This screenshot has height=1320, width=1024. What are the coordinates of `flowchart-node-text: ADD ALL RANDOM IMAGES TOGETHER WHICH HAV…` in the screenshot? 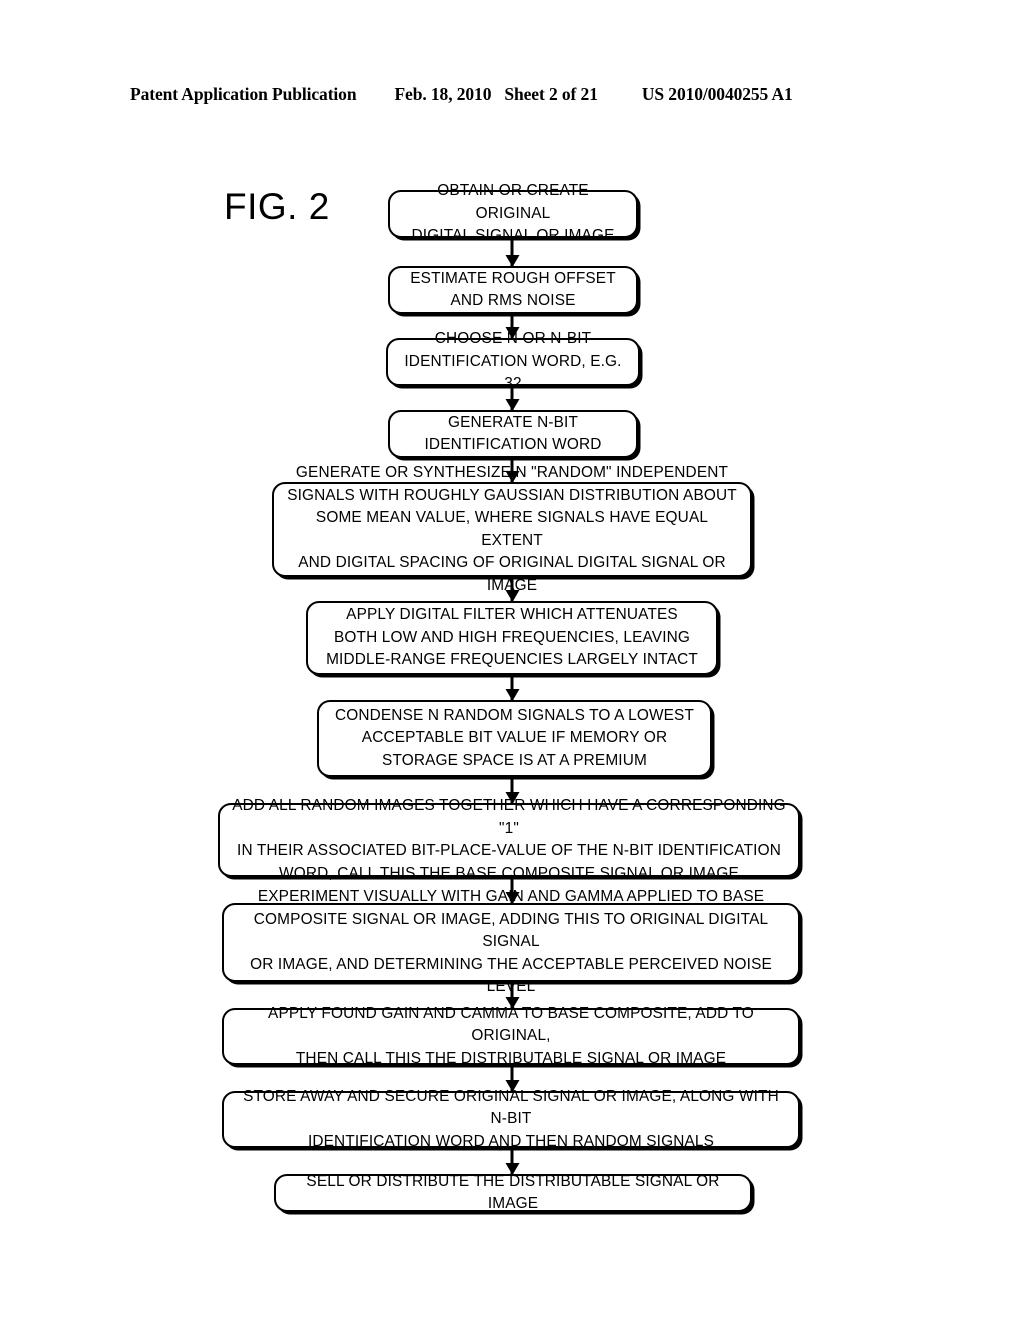 It's located at (509, 839).